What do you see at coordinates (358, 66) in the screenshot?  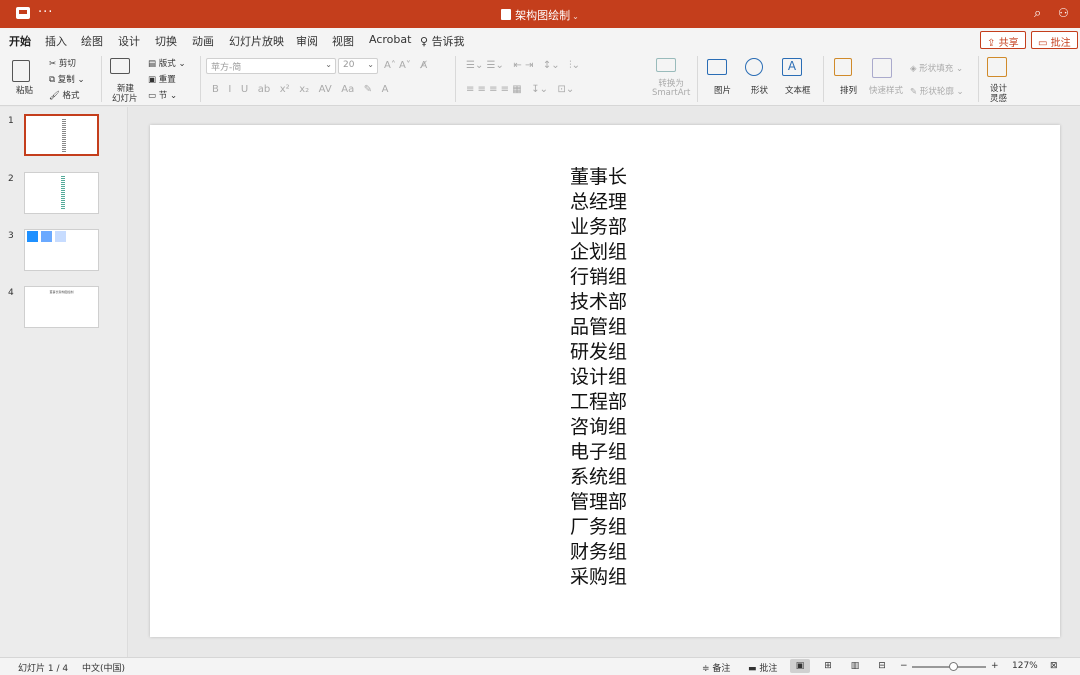 I see `font-size-select: 20 ⌄` at bounding box center [358, 66].